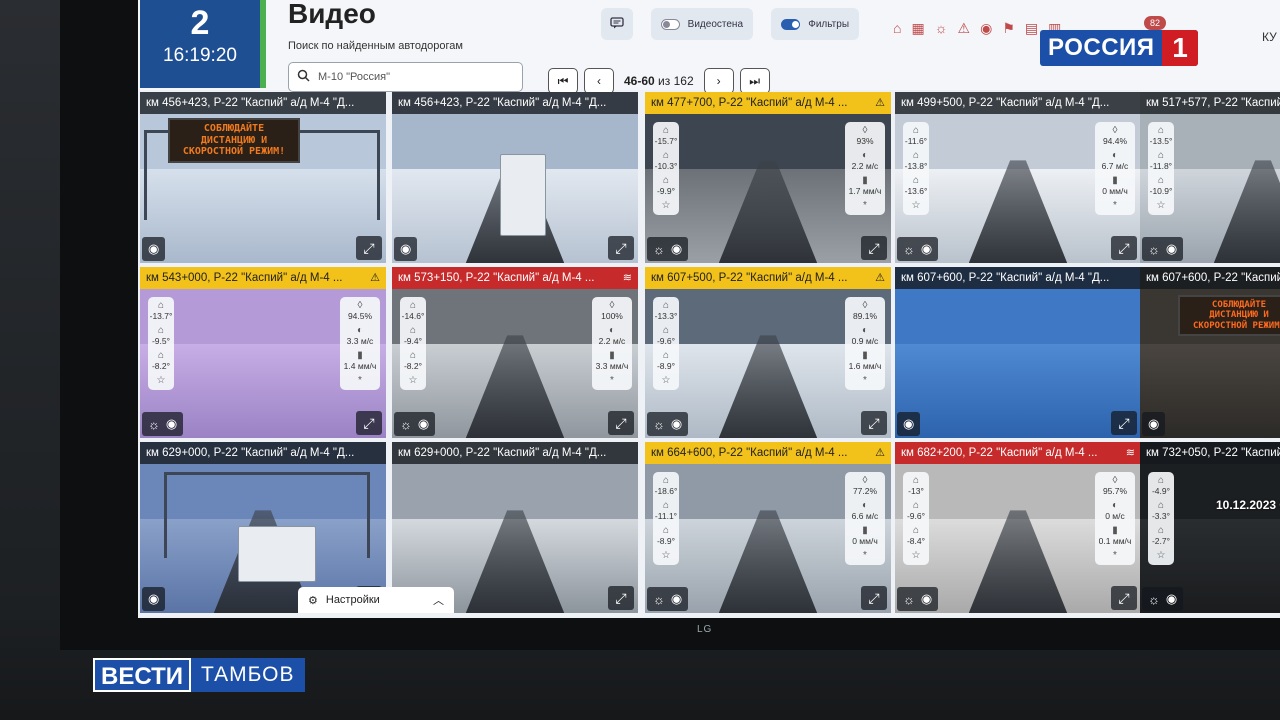 The height and width of the screenshot is (720, 1280). Describe the element at coordinates (897, 28) in the screenshot. I see `home-icon: ⌂` at that location.